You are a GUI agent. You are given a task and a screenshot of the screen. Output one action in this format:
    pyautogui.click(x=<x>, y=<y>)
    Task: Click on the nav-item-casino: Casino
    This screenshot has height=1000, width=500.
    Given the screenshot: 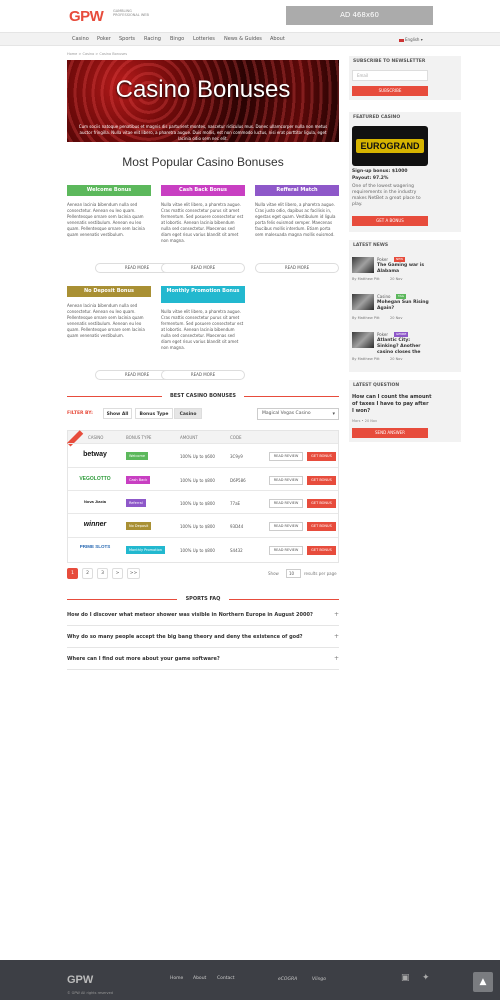 What is the action you would take?
    pyautogui.click(x=80, y=39)
    